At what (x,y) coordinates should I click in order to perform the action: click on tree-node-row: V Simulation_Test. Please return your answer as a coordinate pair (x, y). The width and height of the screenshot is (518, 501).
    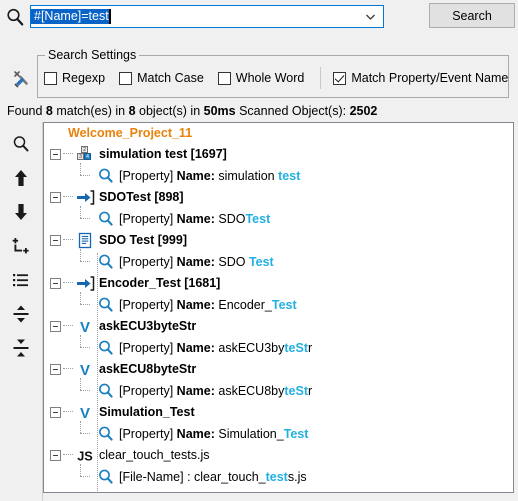
    Looking at the image, I should click on (278, 412).